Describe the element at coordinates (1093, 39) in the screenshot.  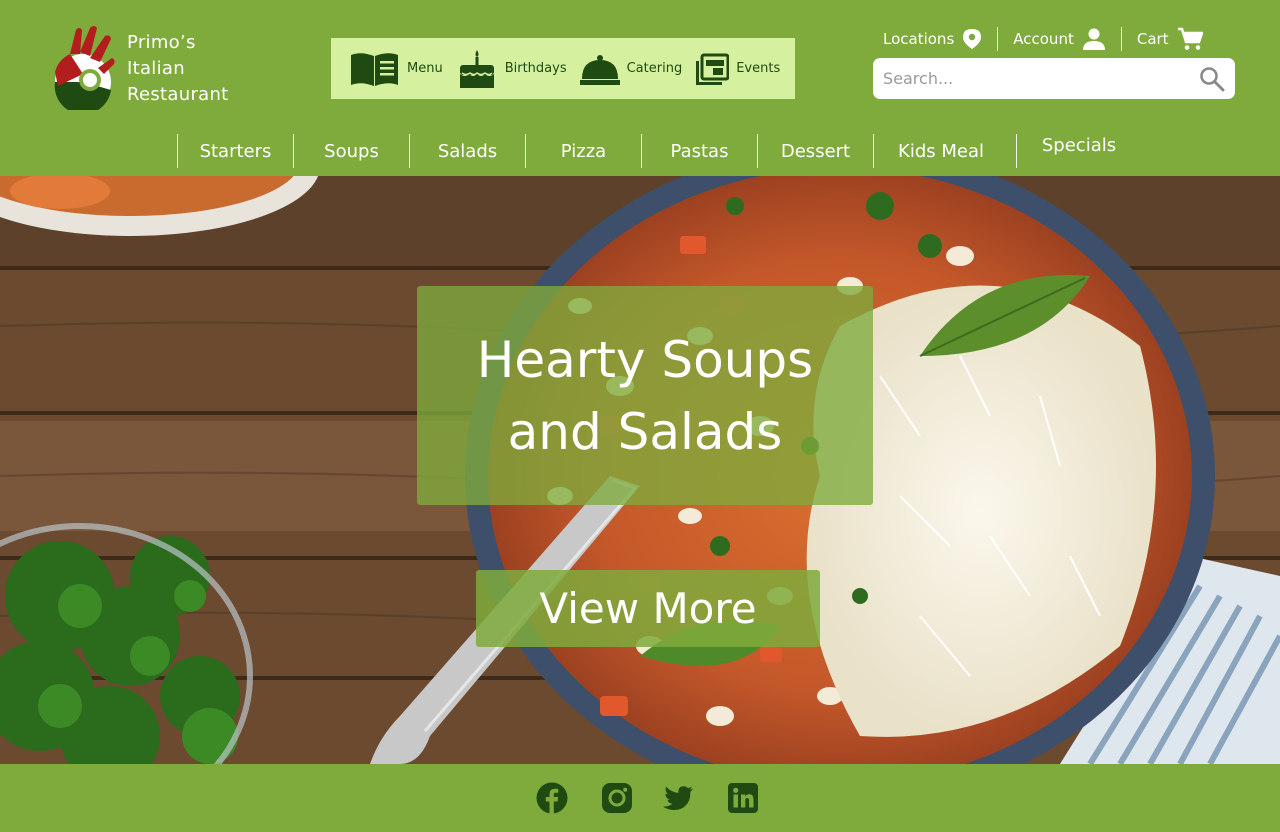
I see `user-icon` at that location.